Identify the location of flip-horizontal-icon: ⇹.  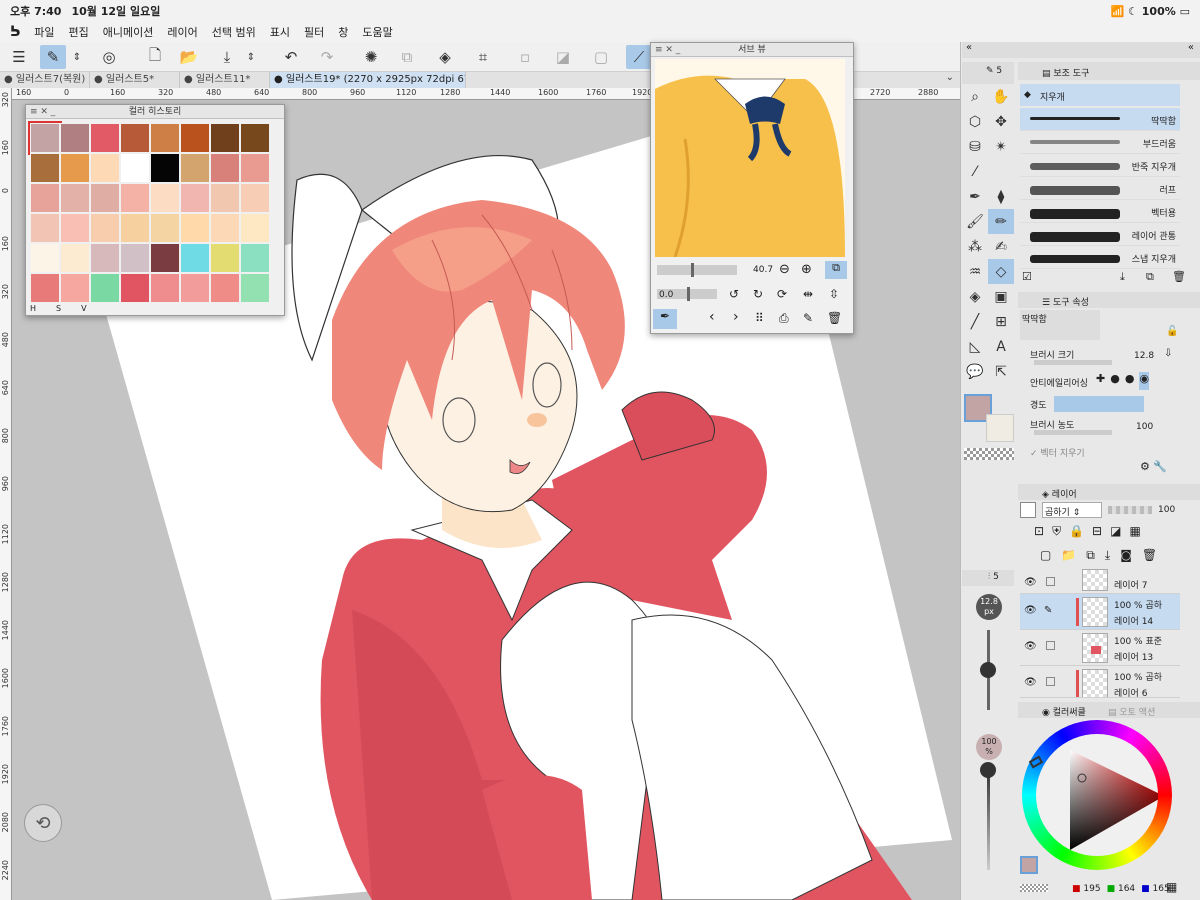
(808, 294).